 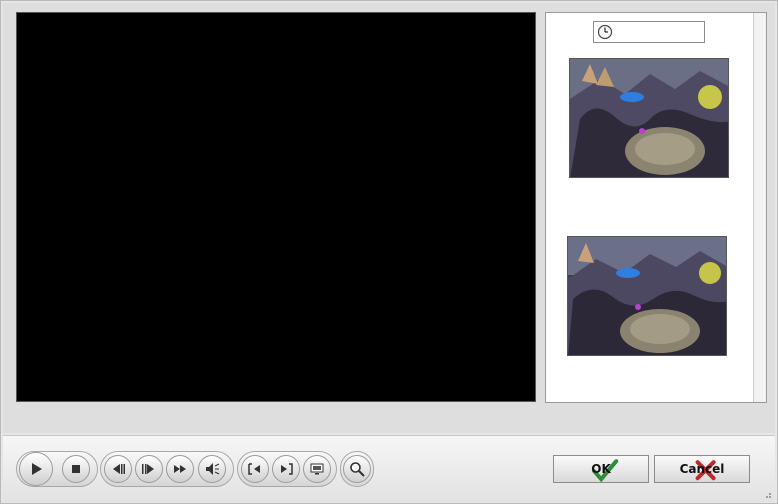 I want to click on mark-out-button, so click(x=286, y=469).